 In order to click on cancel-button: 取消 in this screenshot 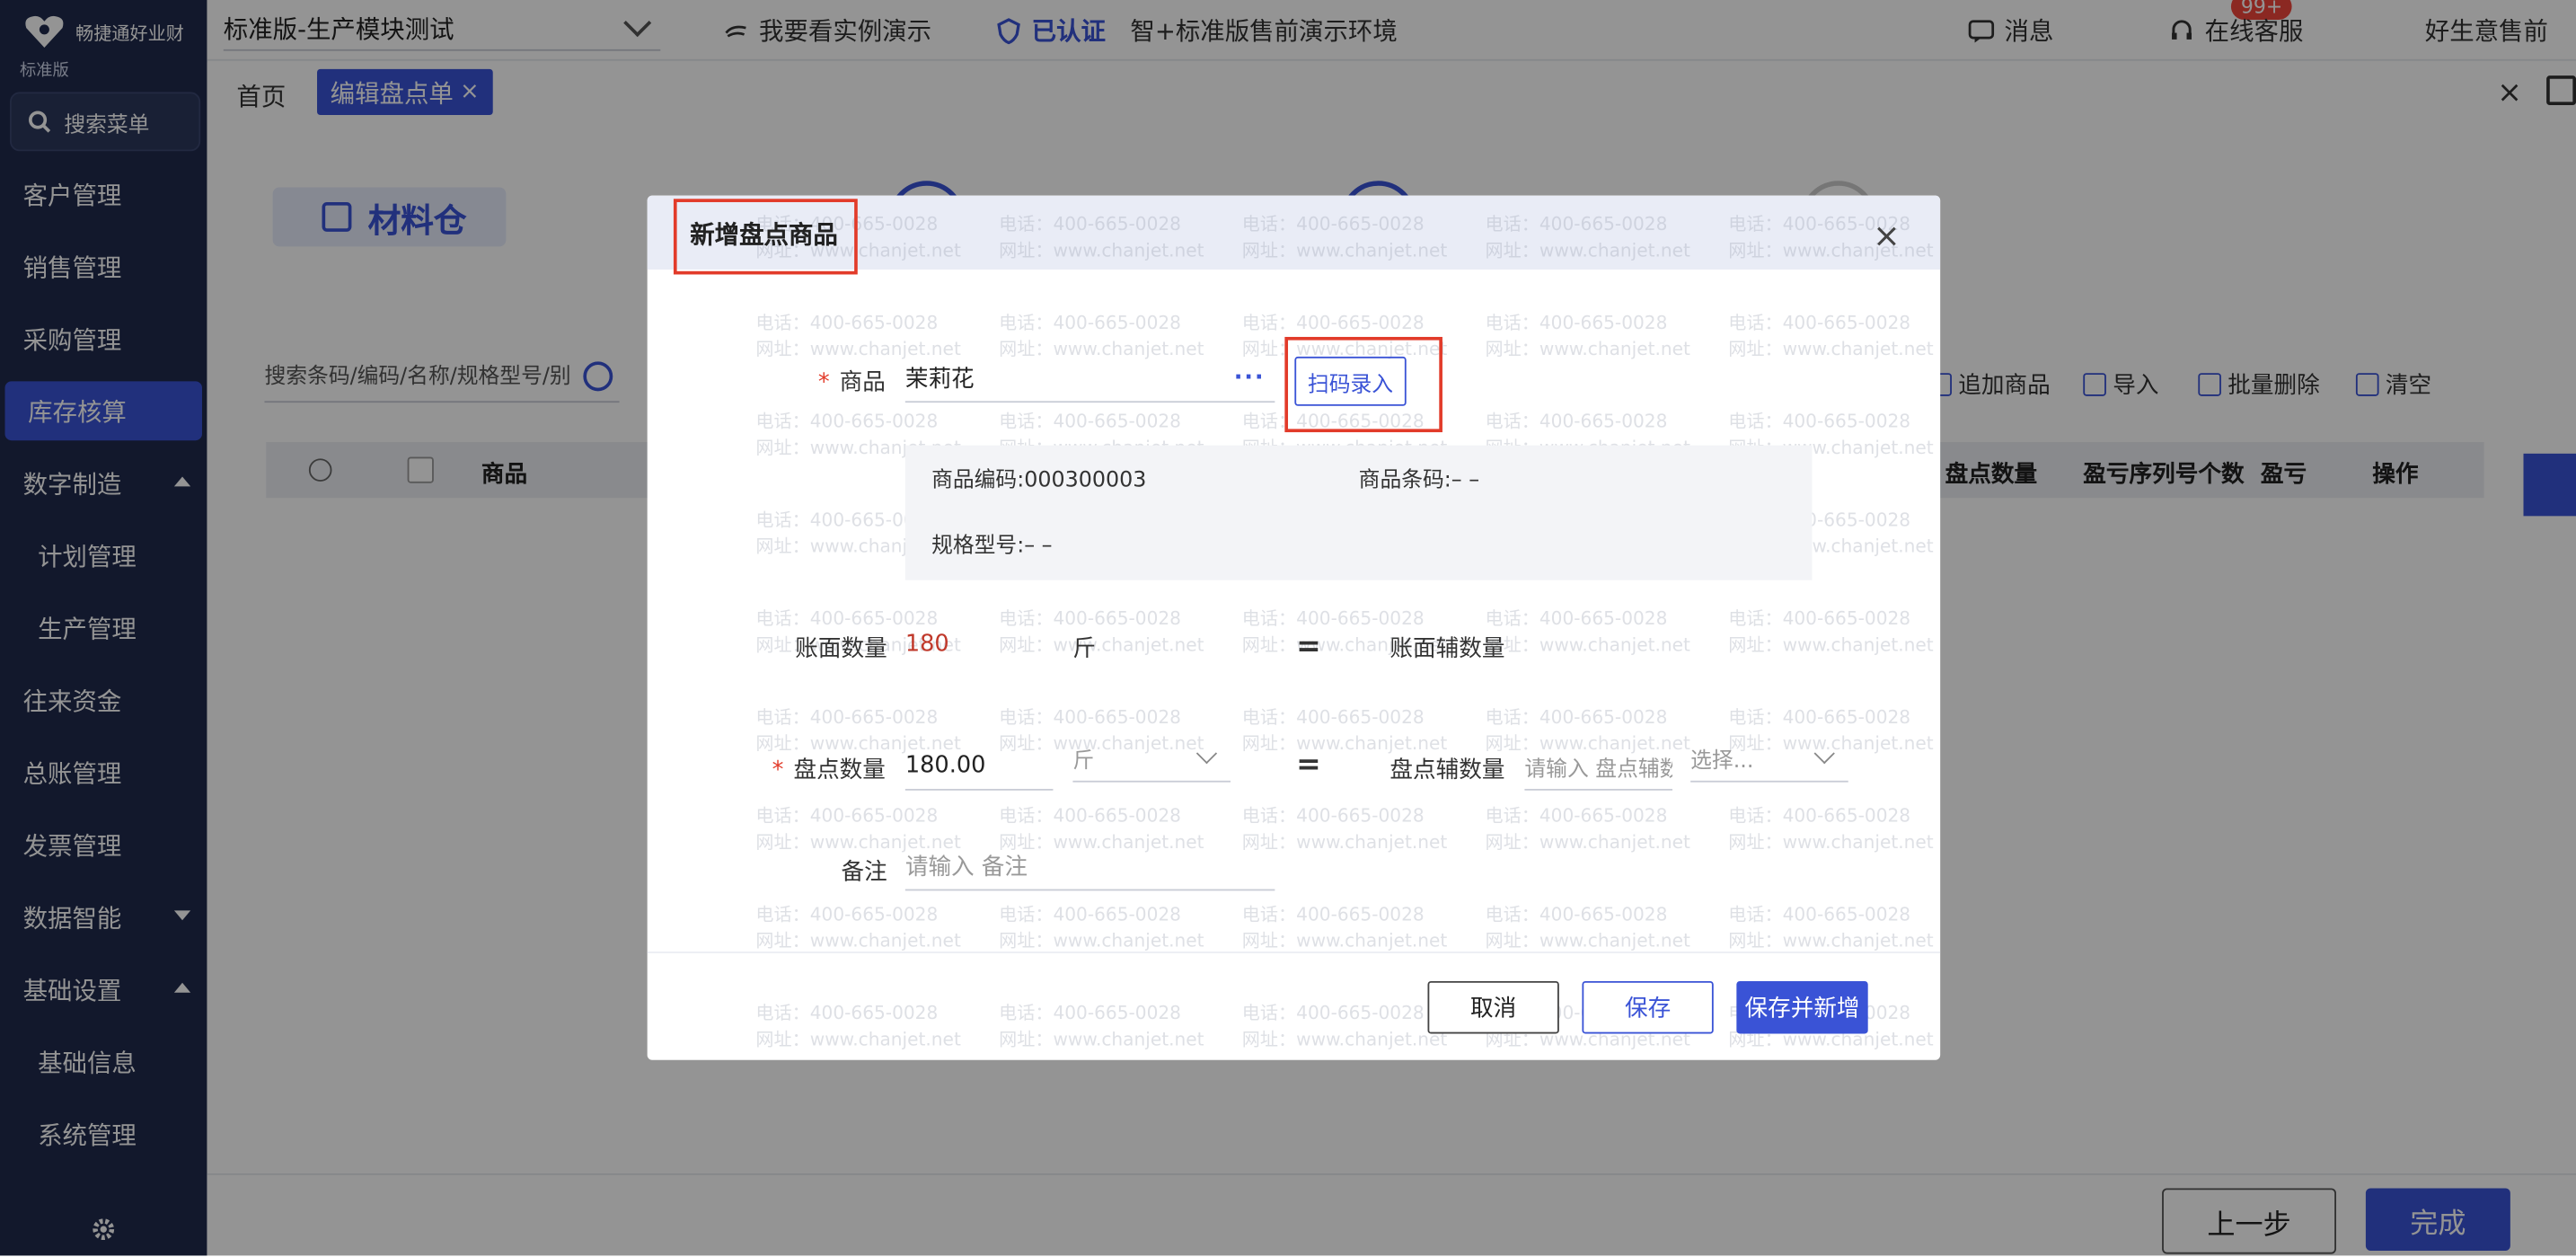, I will do `click(1493, 1007)`.